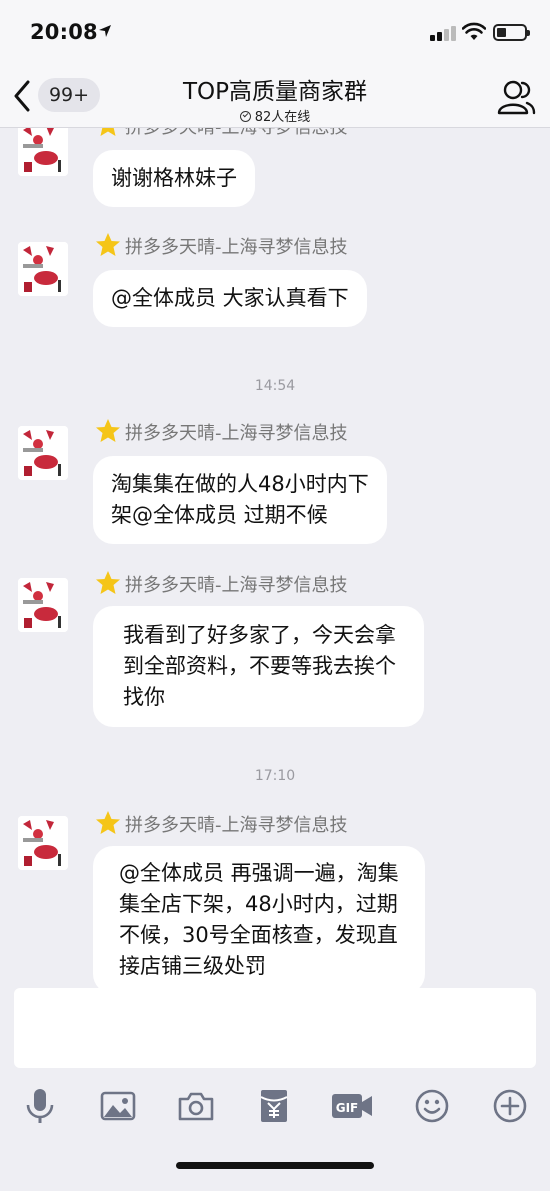 Image resolution: width=550 pixels, height=1191 pixels. Describe the element at coordinates (258, 904) in the screenshot. I see `message-text-line: 集全店下架，48小时内，过期` at that location.